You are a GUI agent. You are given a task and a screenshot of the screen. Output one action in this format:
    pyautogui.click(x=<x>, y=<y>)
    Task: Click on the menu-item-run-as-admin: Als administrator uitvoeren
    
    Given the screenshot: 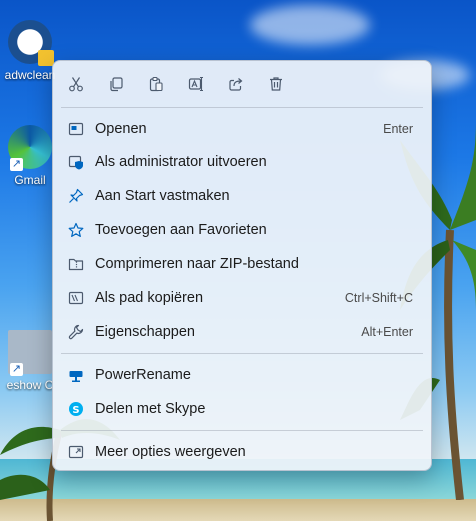 What is the action you would take?
    pyautogui.click(x=242, y=162)
    